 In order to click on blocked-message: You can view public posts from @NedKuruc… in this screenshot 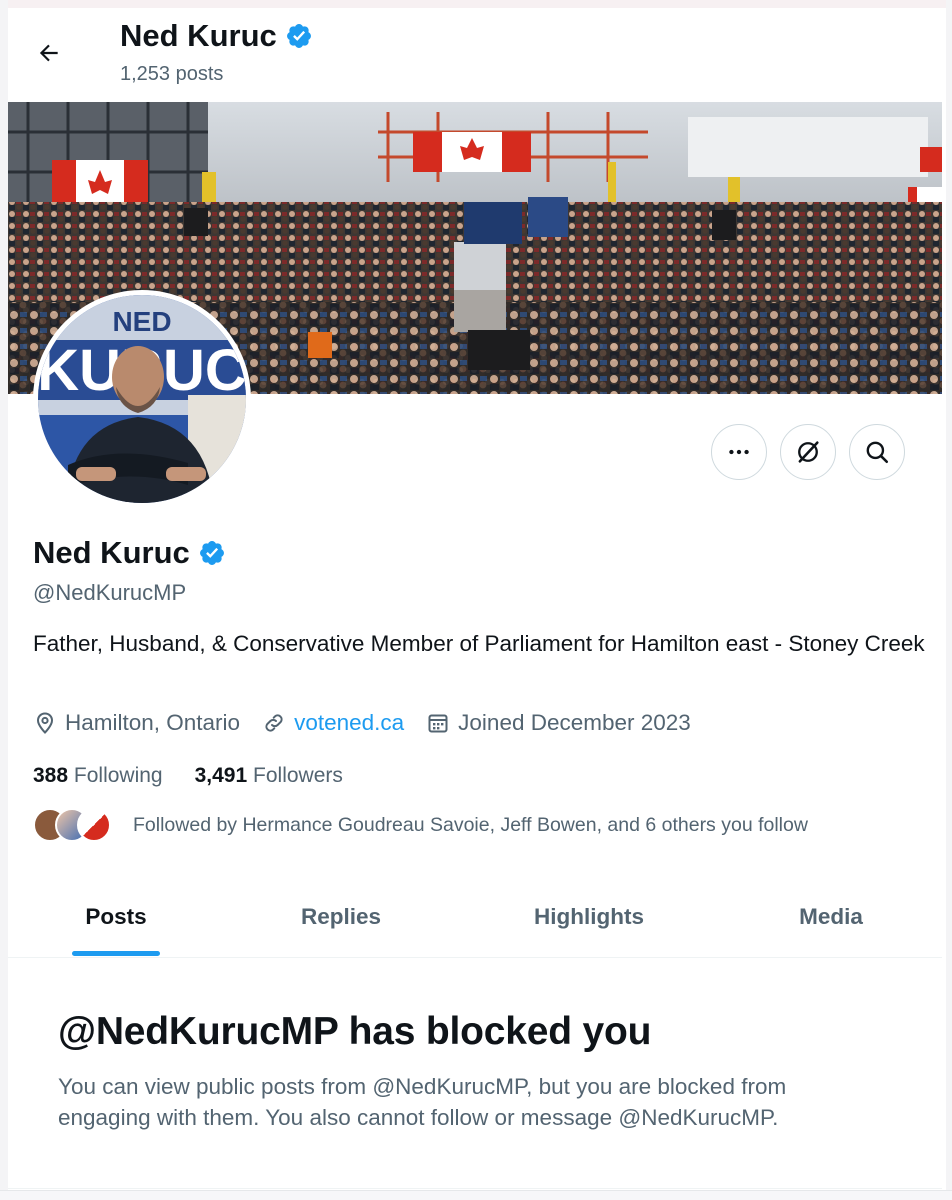, I will do `click(422, 1102)`.